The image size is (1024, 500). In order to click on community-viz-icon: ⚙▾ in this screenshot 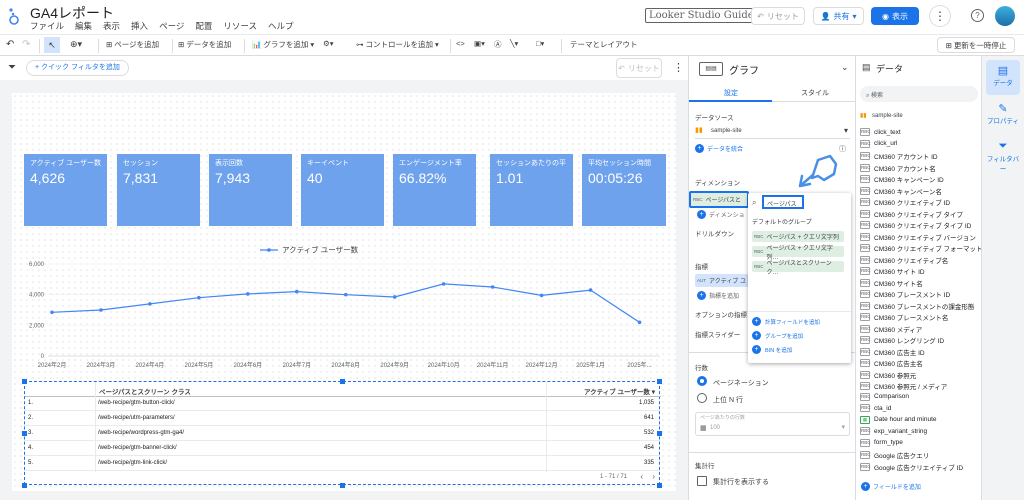, I will do `click(328, 43)`.